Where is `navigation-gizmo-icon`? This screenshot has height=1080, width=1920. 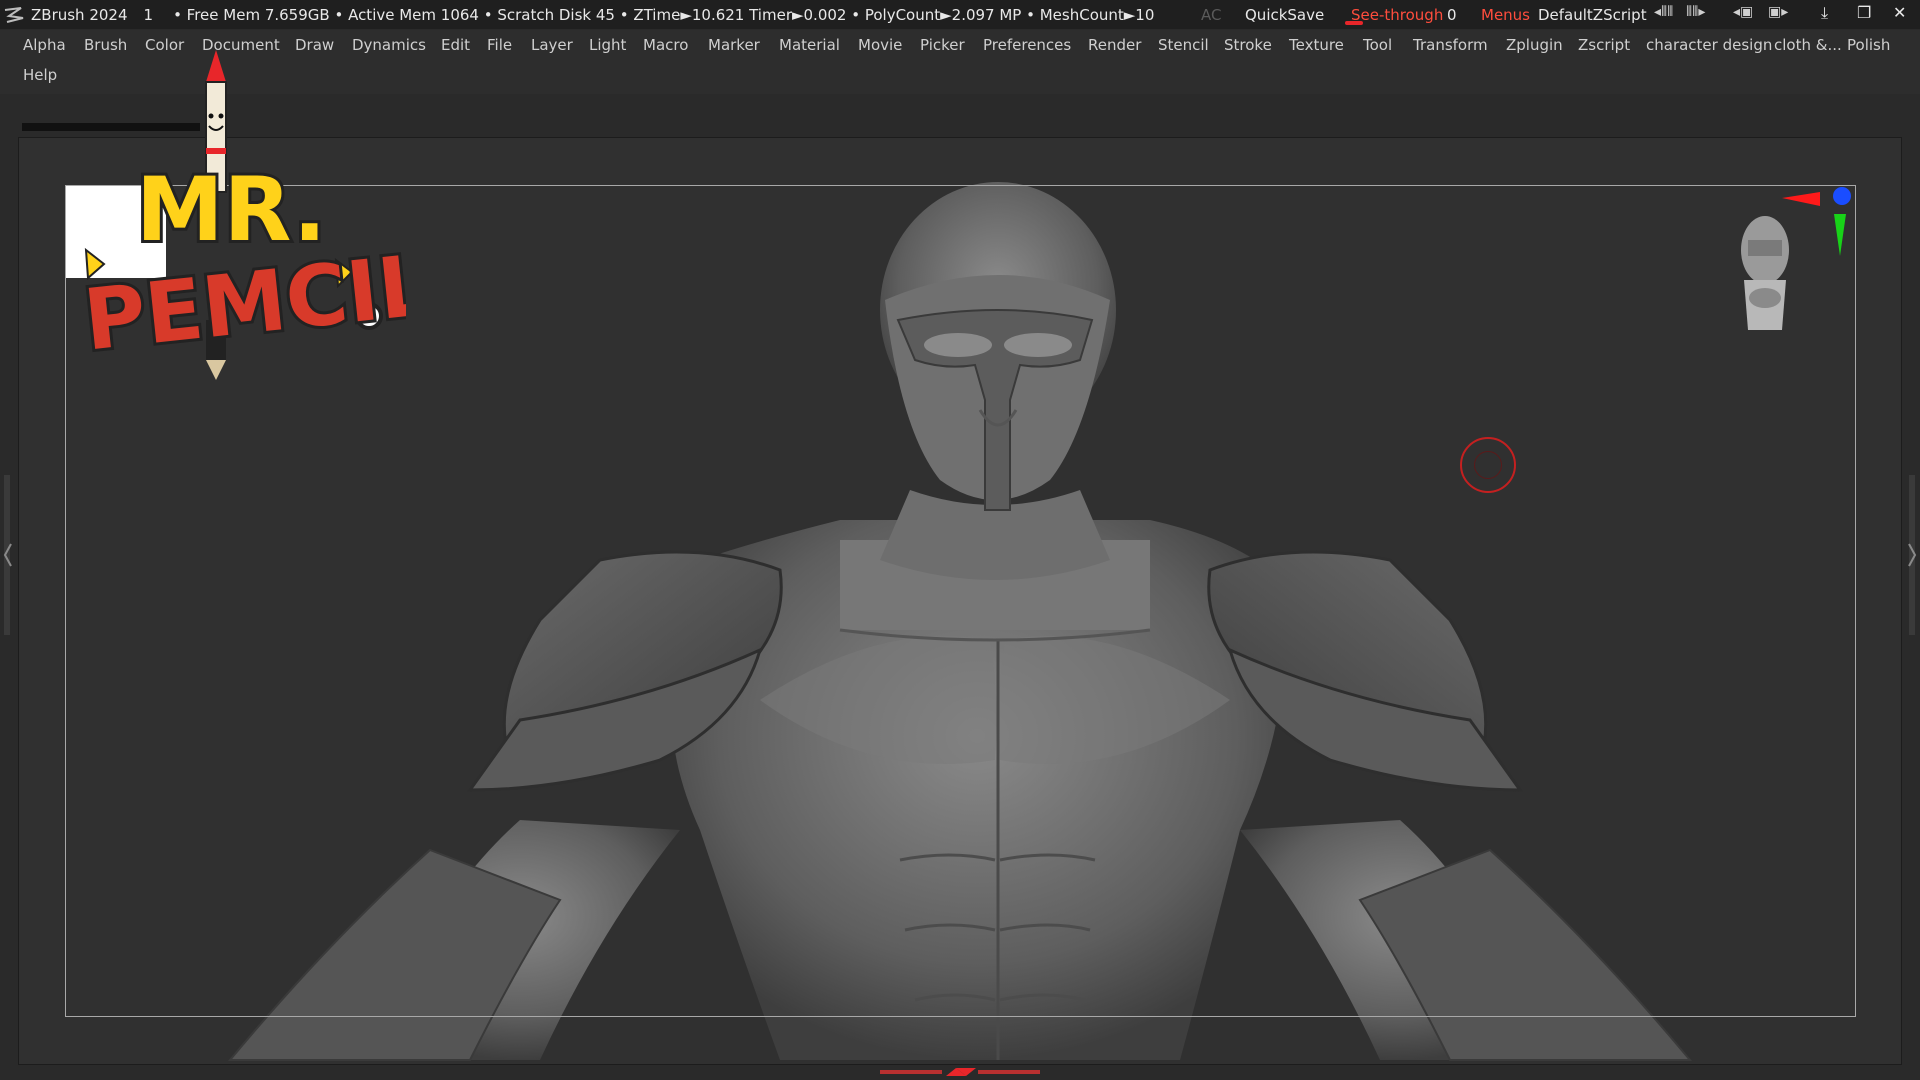 navigation-gizmo-icon is located at coordinates (1795, 260).